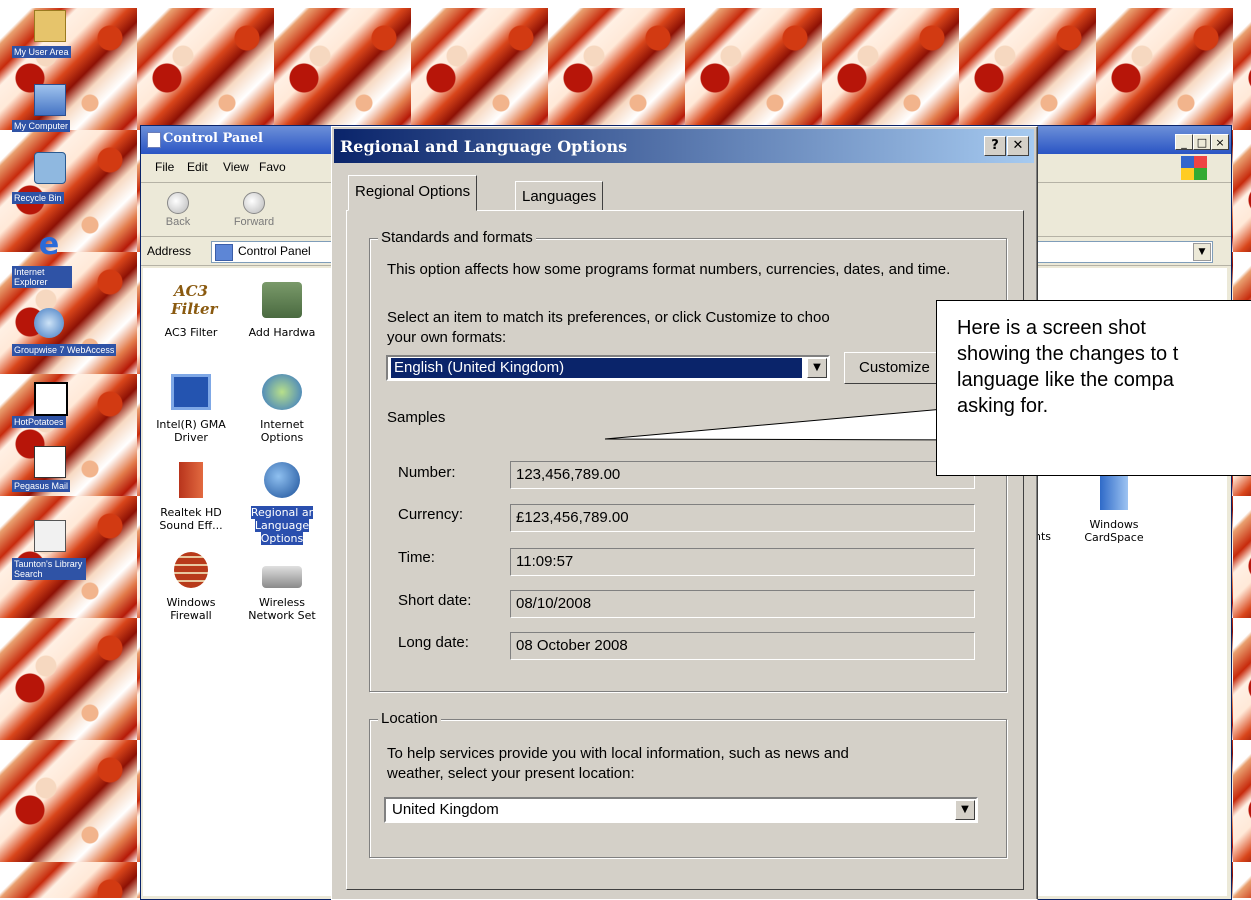 This screenshot has width=1251, height=900. Describe the element at coordinates (413, 193) in the screenshot. I see `tab-regional-options: Regional Options` at that location.